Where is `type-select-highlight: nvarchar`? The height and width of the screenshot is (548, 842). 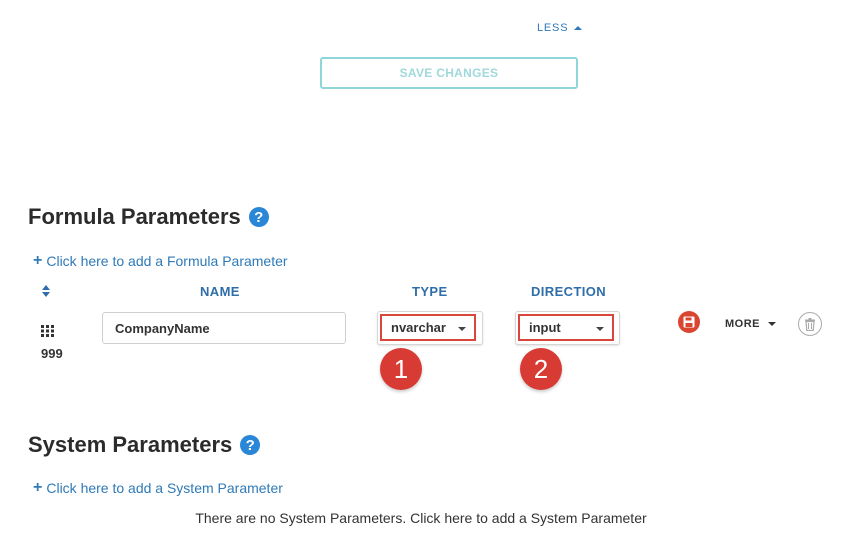 type-select-highlight: nvarchar is located at coordinates (428, 327).